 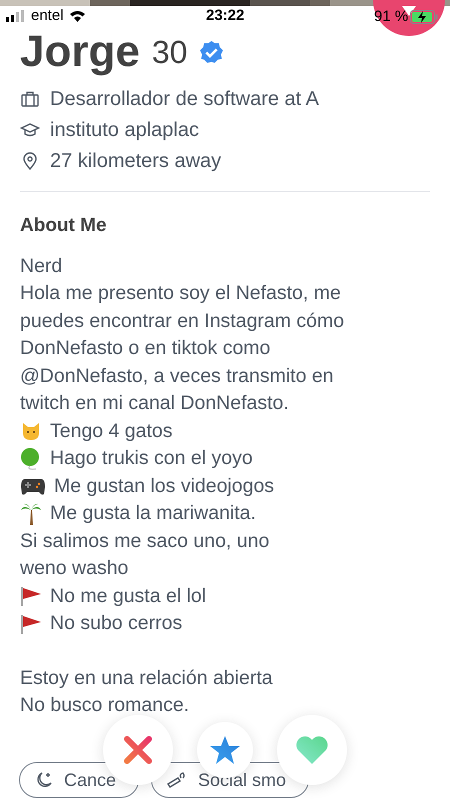 I want to click on close-icon, so click(x=138, y=750).